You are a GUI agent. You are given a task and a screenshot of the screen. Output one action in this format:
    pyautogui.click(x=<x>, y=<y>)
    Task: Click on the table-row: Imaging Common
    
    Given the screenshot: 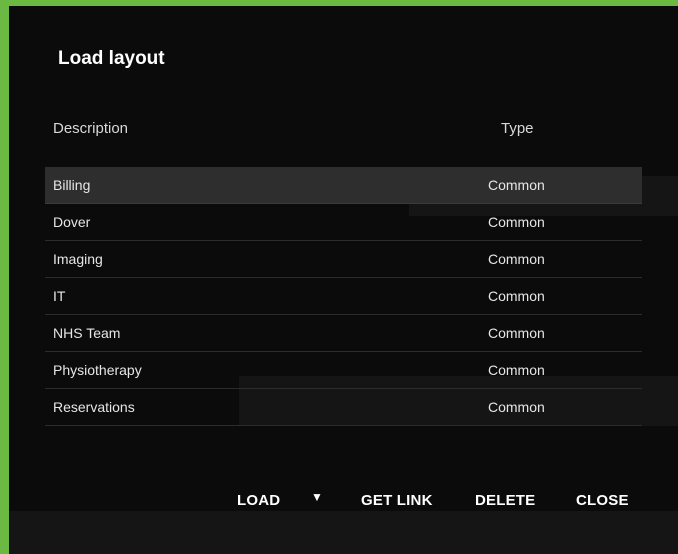 What is the action you would take?
    pyautogui.click(x=343, y=259)
    